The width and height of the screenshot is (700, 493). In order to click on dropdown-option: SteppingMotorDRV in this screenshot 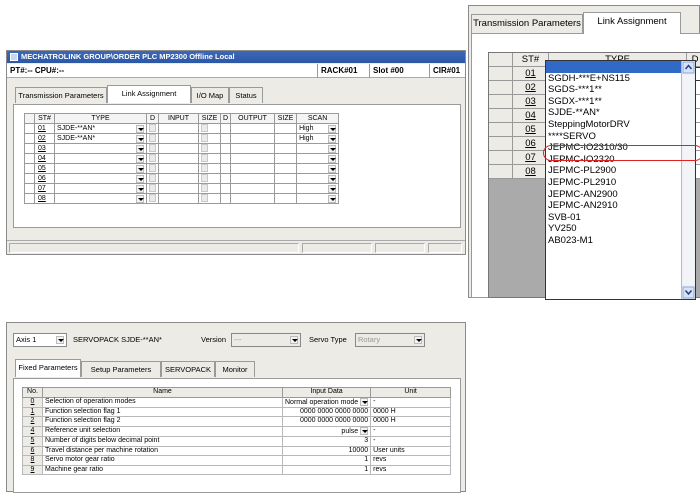, I will do `click(620, 125)`.